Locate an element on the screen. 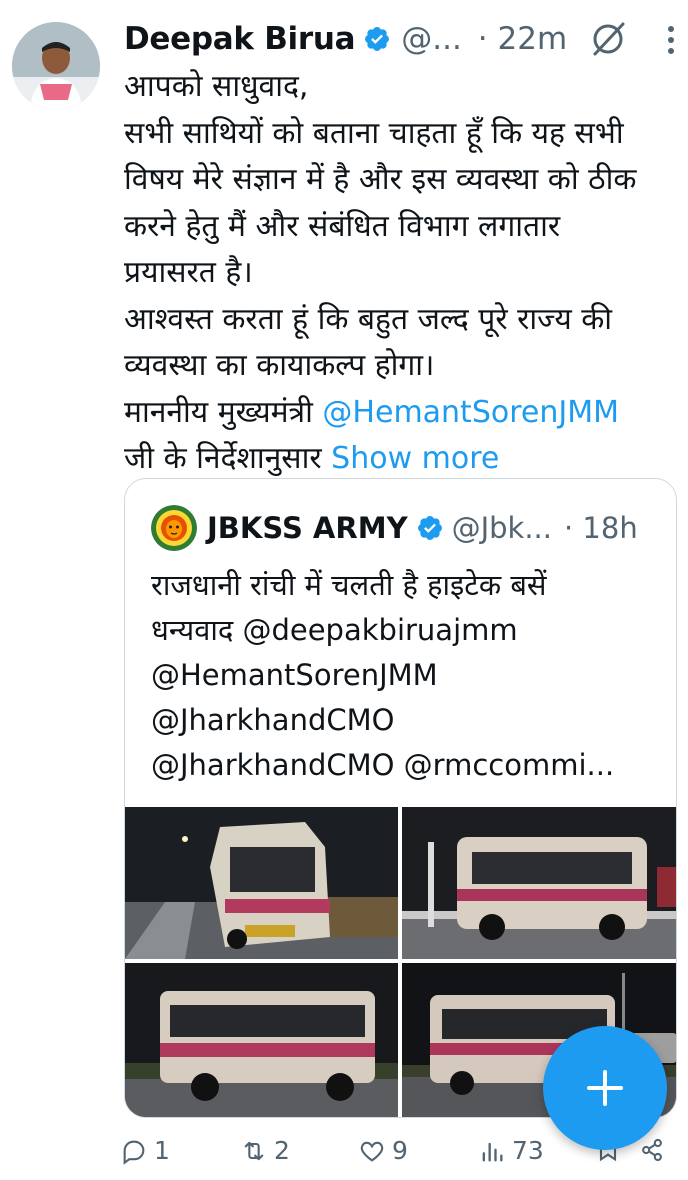  show-more-link: Show more is located at coordinates (415, 458).